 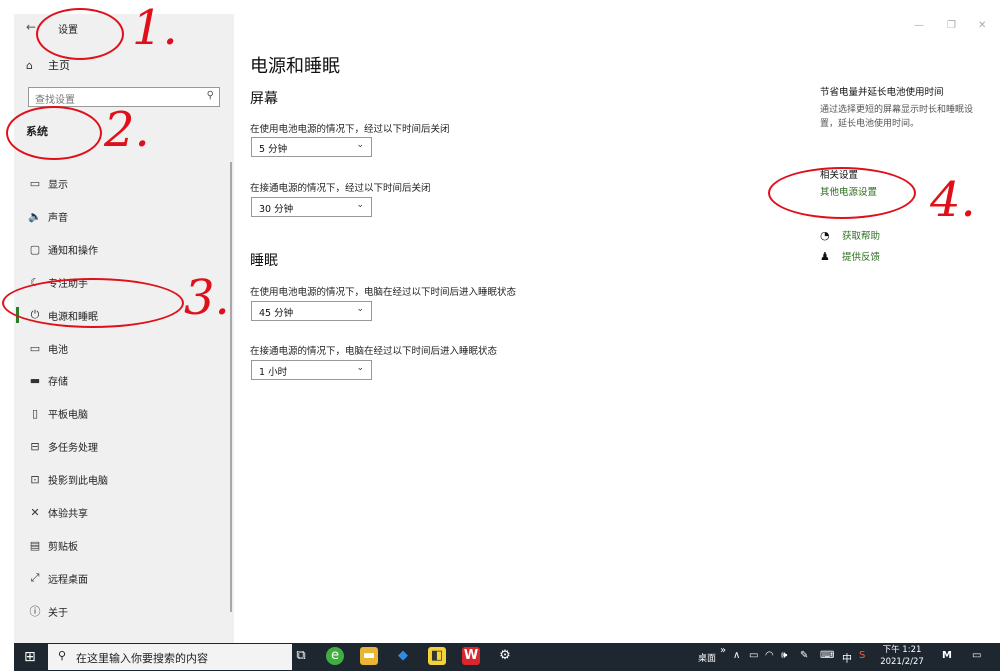 I want to click on sidebar-item-label: 远程桌面, so click(x=68, y=580).